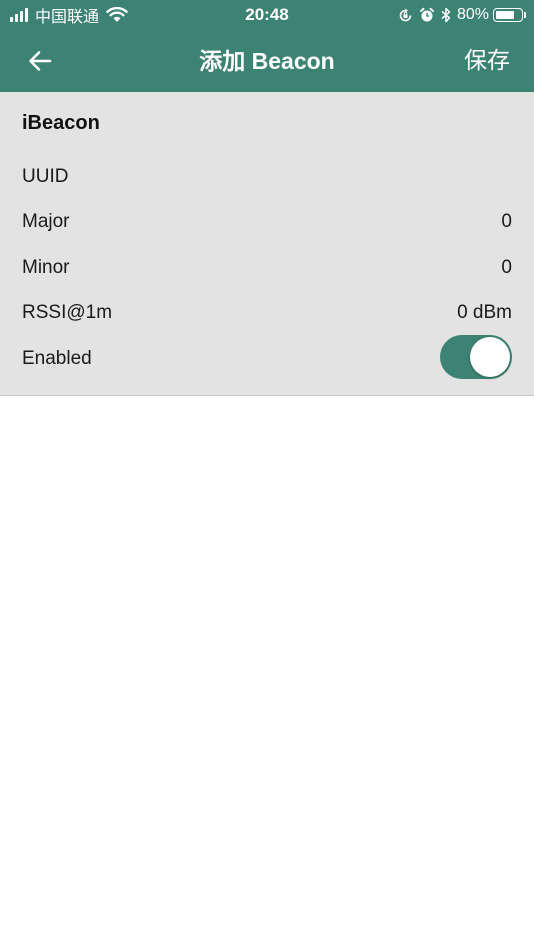  I want to click on minor-value: 0, so click(506, 268).